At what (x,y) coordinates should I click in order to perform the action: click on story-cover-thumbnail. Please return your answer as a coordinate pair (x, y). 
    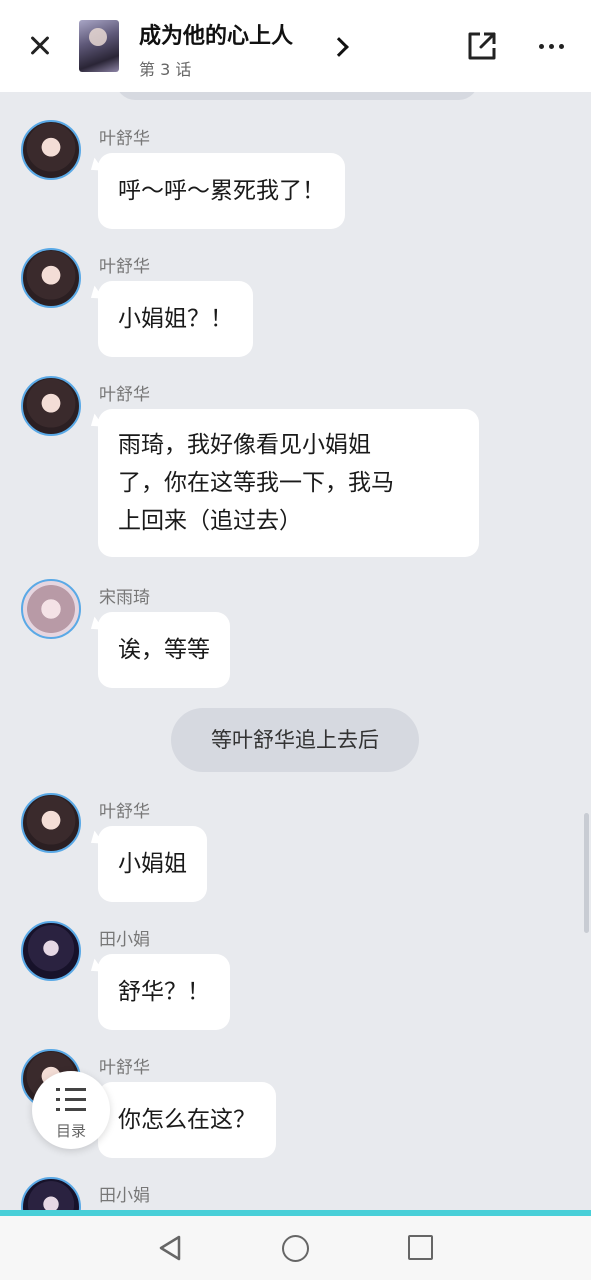
    Looking at the image, I should click on (99, 46).